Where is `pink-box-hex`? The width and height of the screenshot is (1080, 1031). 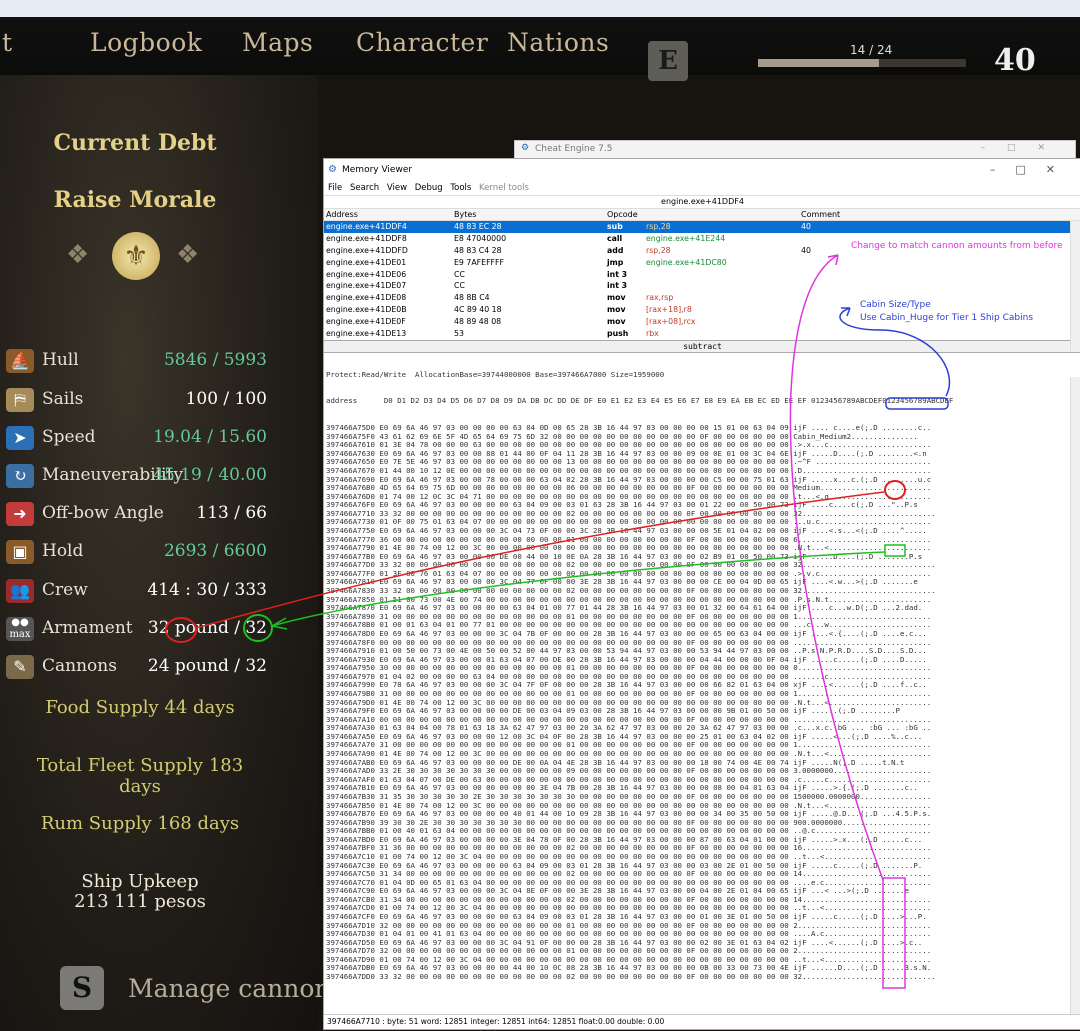 pink-box-hex is located at coordinates (894, 933).